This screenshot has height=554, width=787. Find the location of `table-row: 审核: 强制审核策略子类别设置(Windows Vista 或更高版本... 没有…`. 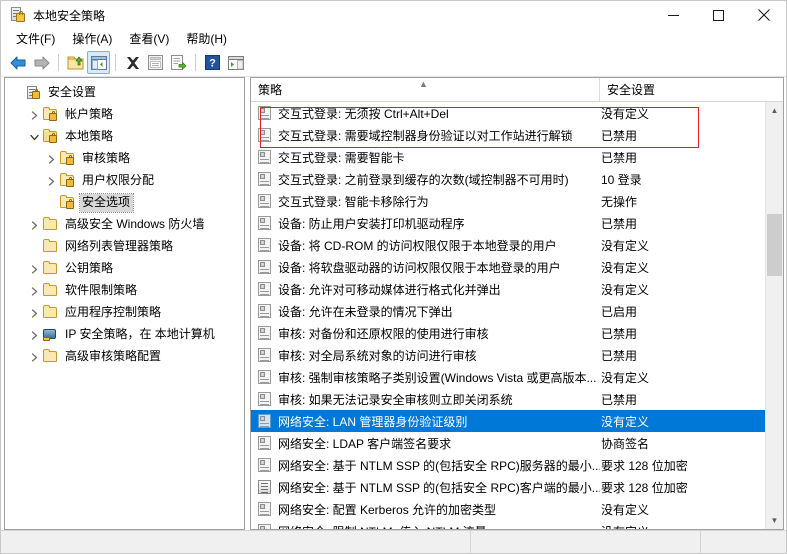

table-row: 审核: 强制审核策略子类别设置(Windows Vista 或更高版本... 没有… is located at coordinates (517, 377).